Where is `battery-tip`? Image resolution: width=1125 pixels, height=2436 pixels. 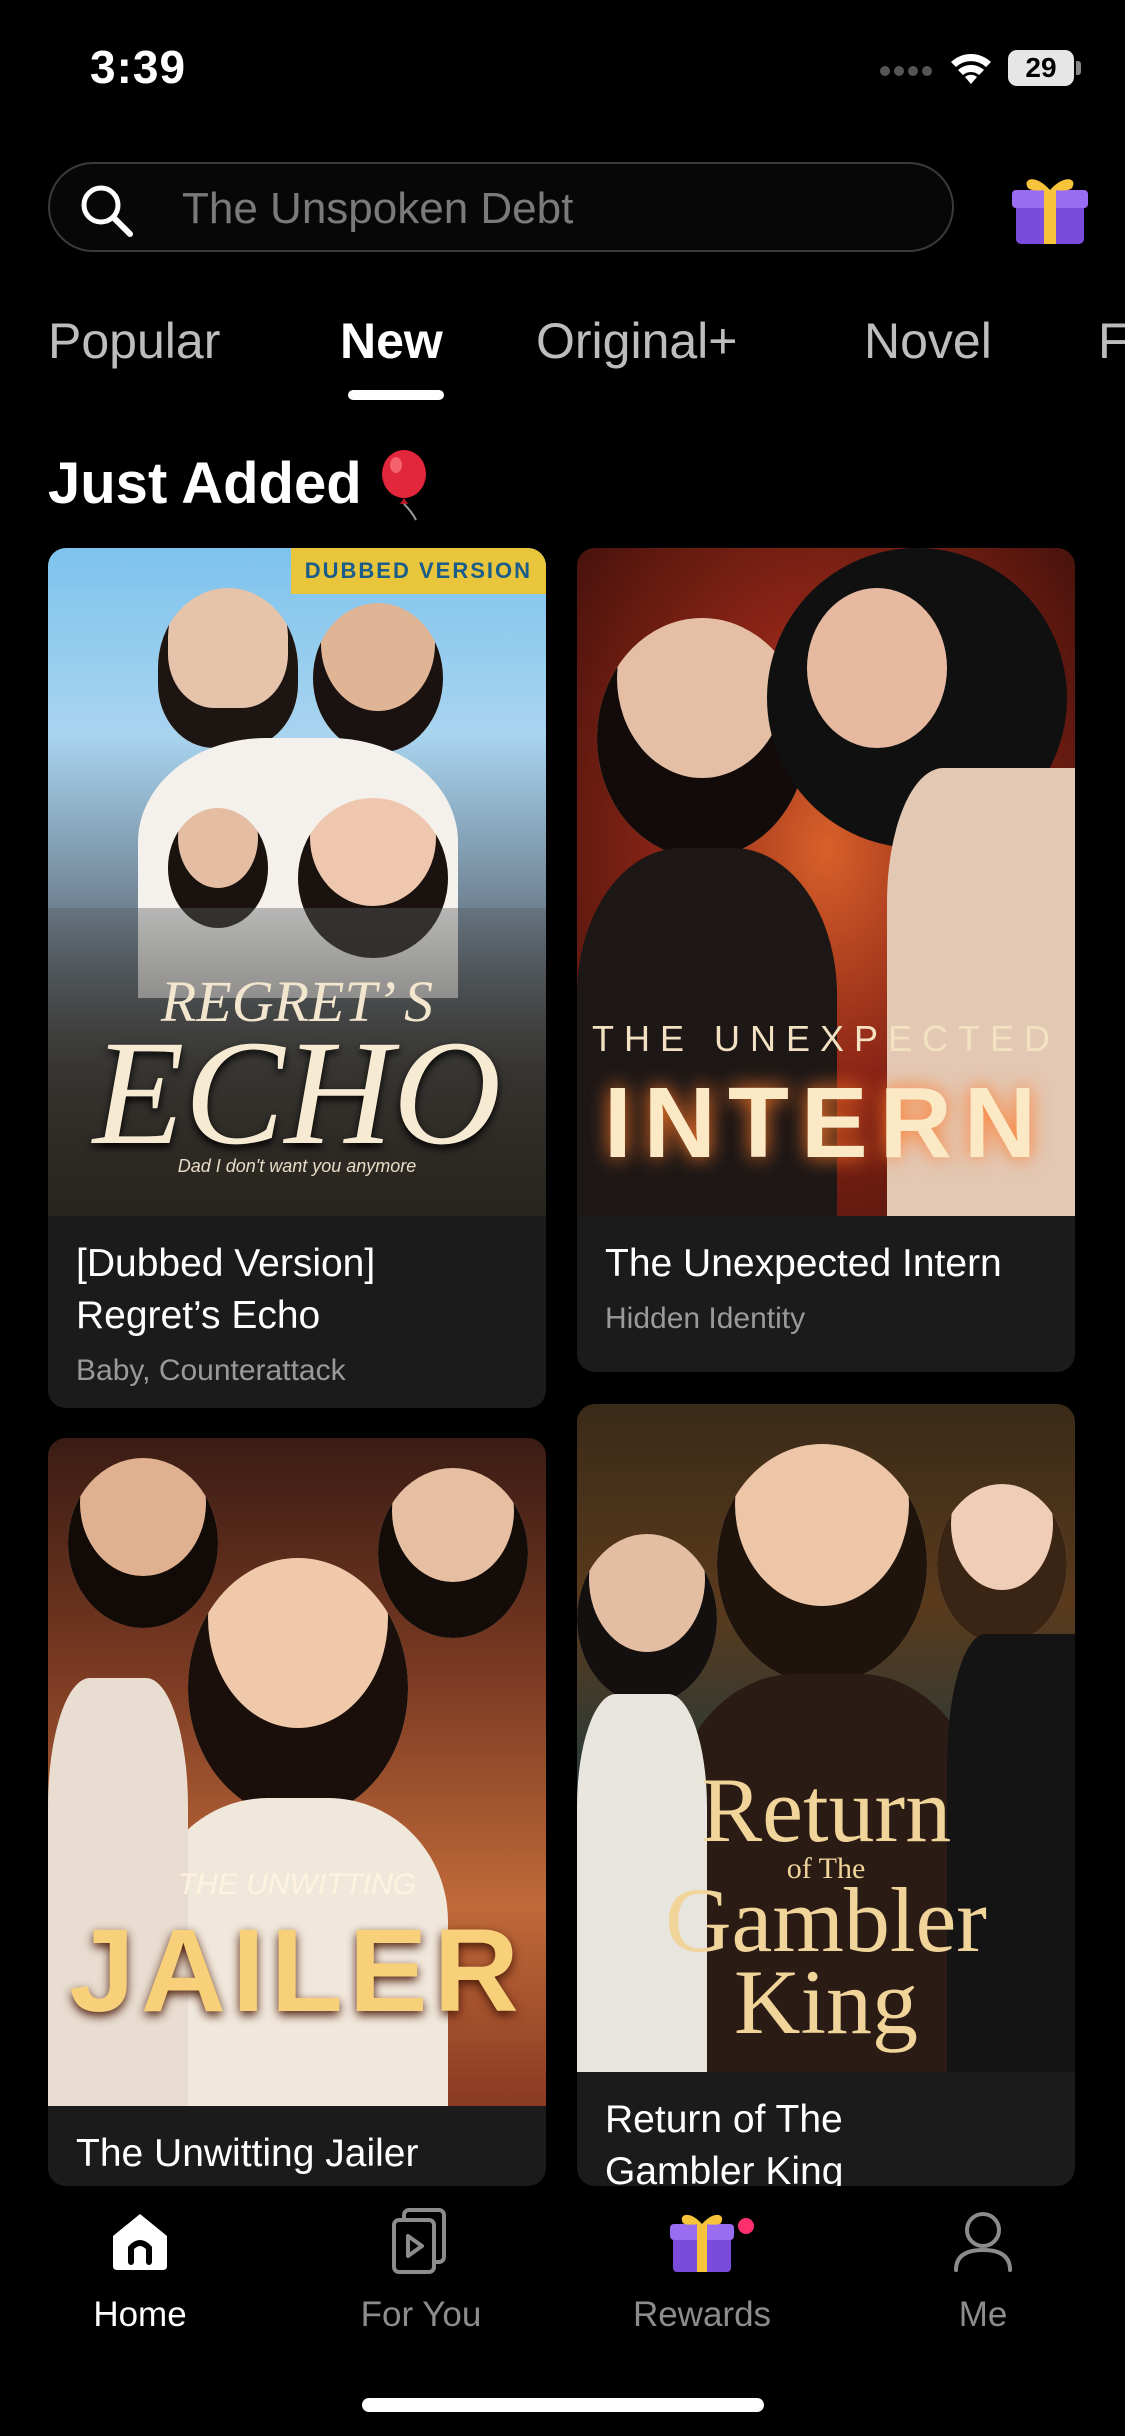 battery-tip is located at coordinates (1078, 68).